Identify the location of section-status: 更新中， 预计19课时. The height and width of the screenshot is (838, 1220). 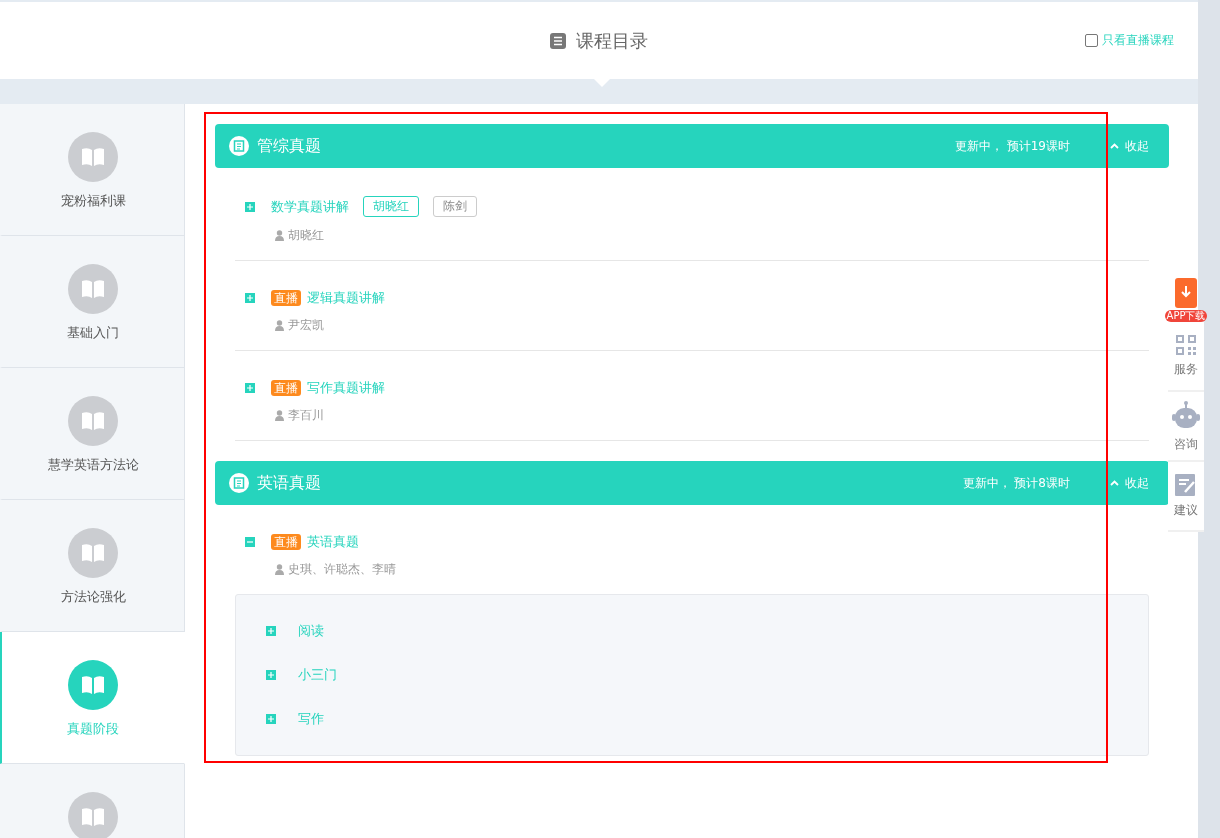
(1012, 146).